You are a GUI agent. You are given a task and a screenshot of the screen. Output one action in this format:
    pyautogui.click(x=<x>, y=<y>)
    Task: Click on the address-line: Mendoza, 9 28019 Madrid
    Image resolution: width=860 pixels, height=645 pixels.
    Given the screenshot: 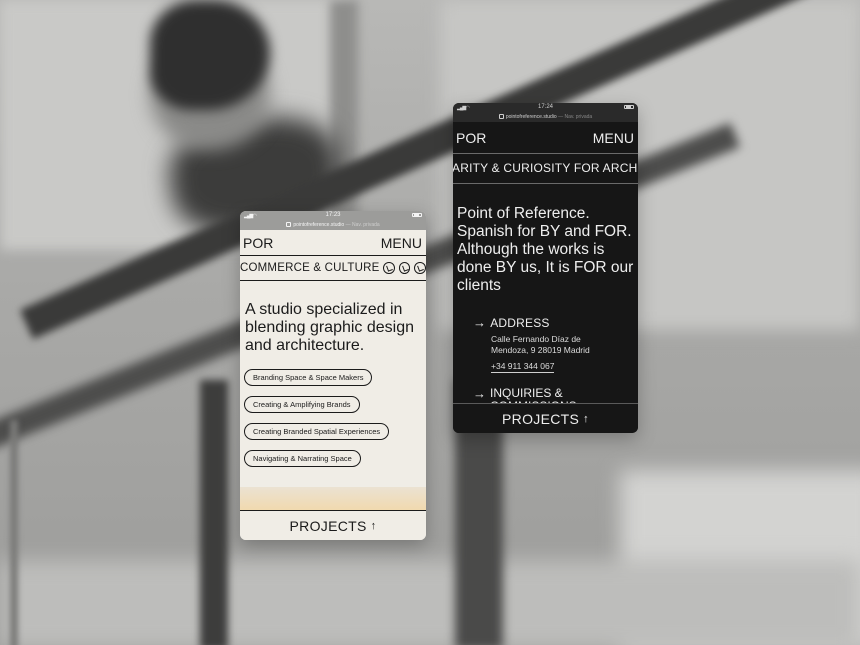 What is the action you would take?
    pyautogui.click(x=540, y=350)
    